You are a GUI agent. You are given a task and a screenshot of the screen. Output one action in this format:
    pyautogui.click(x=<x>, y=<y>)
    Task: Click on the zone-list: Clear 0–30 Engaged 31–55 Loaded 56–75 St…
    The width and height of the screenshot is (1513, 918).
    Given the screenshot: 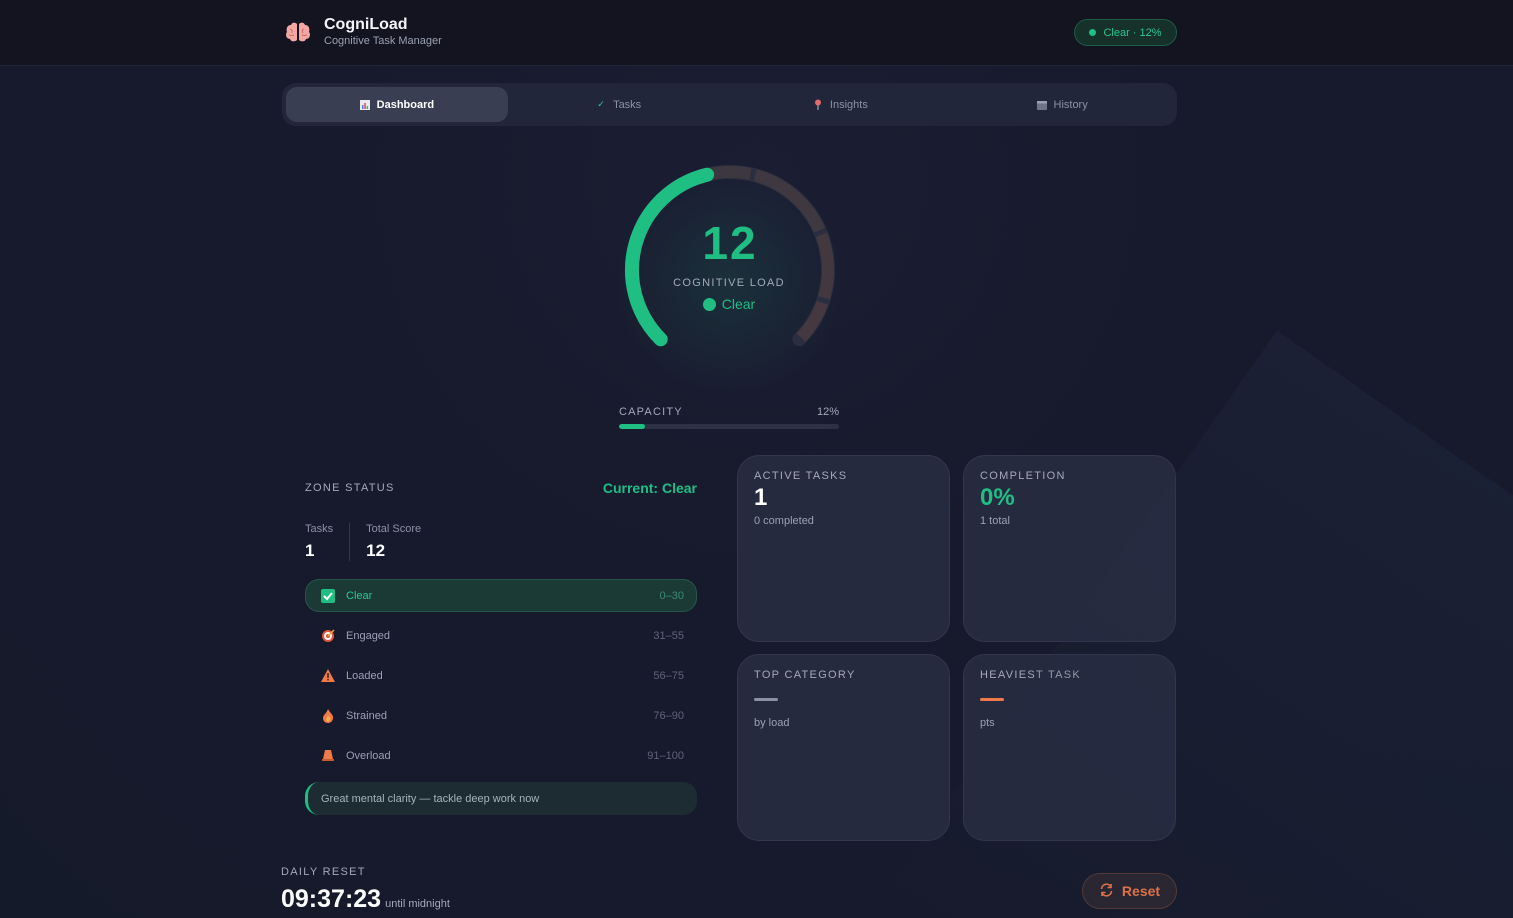 What is the action you would take?
    pyautogui.click(x=501, y=675)
    